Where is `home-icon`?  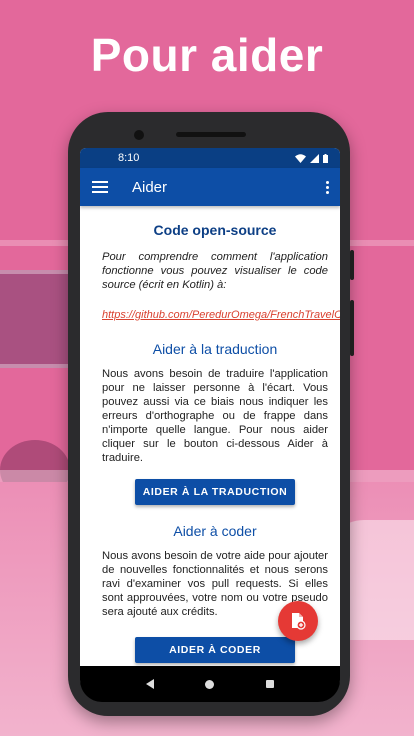
home-icon is located at coordinates (210, 684).